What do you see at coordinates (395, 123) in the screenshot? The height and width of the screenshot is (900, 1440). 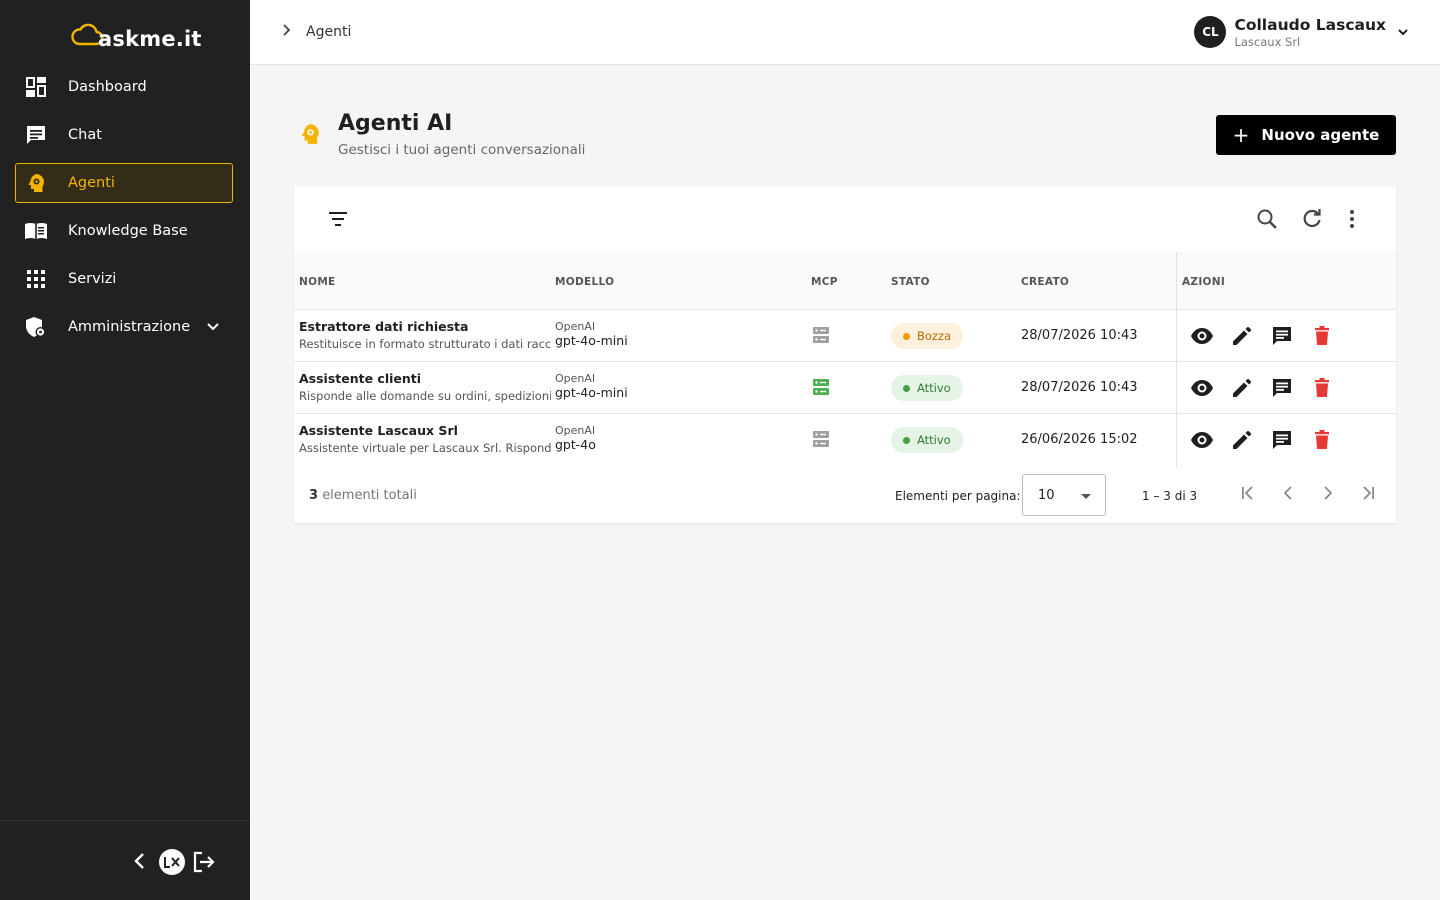 I see `page-title: Agenti AI` at bounding box center [395, 123].